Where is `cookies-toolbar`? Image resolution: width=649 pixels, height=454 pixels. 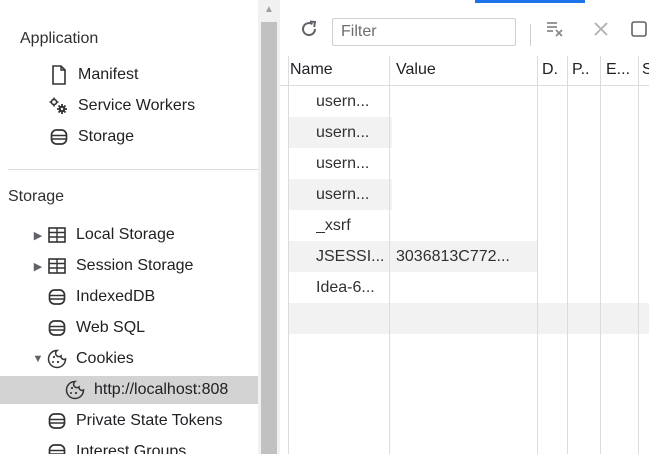
cookies-toolbar is located at coordinates (464, 30).